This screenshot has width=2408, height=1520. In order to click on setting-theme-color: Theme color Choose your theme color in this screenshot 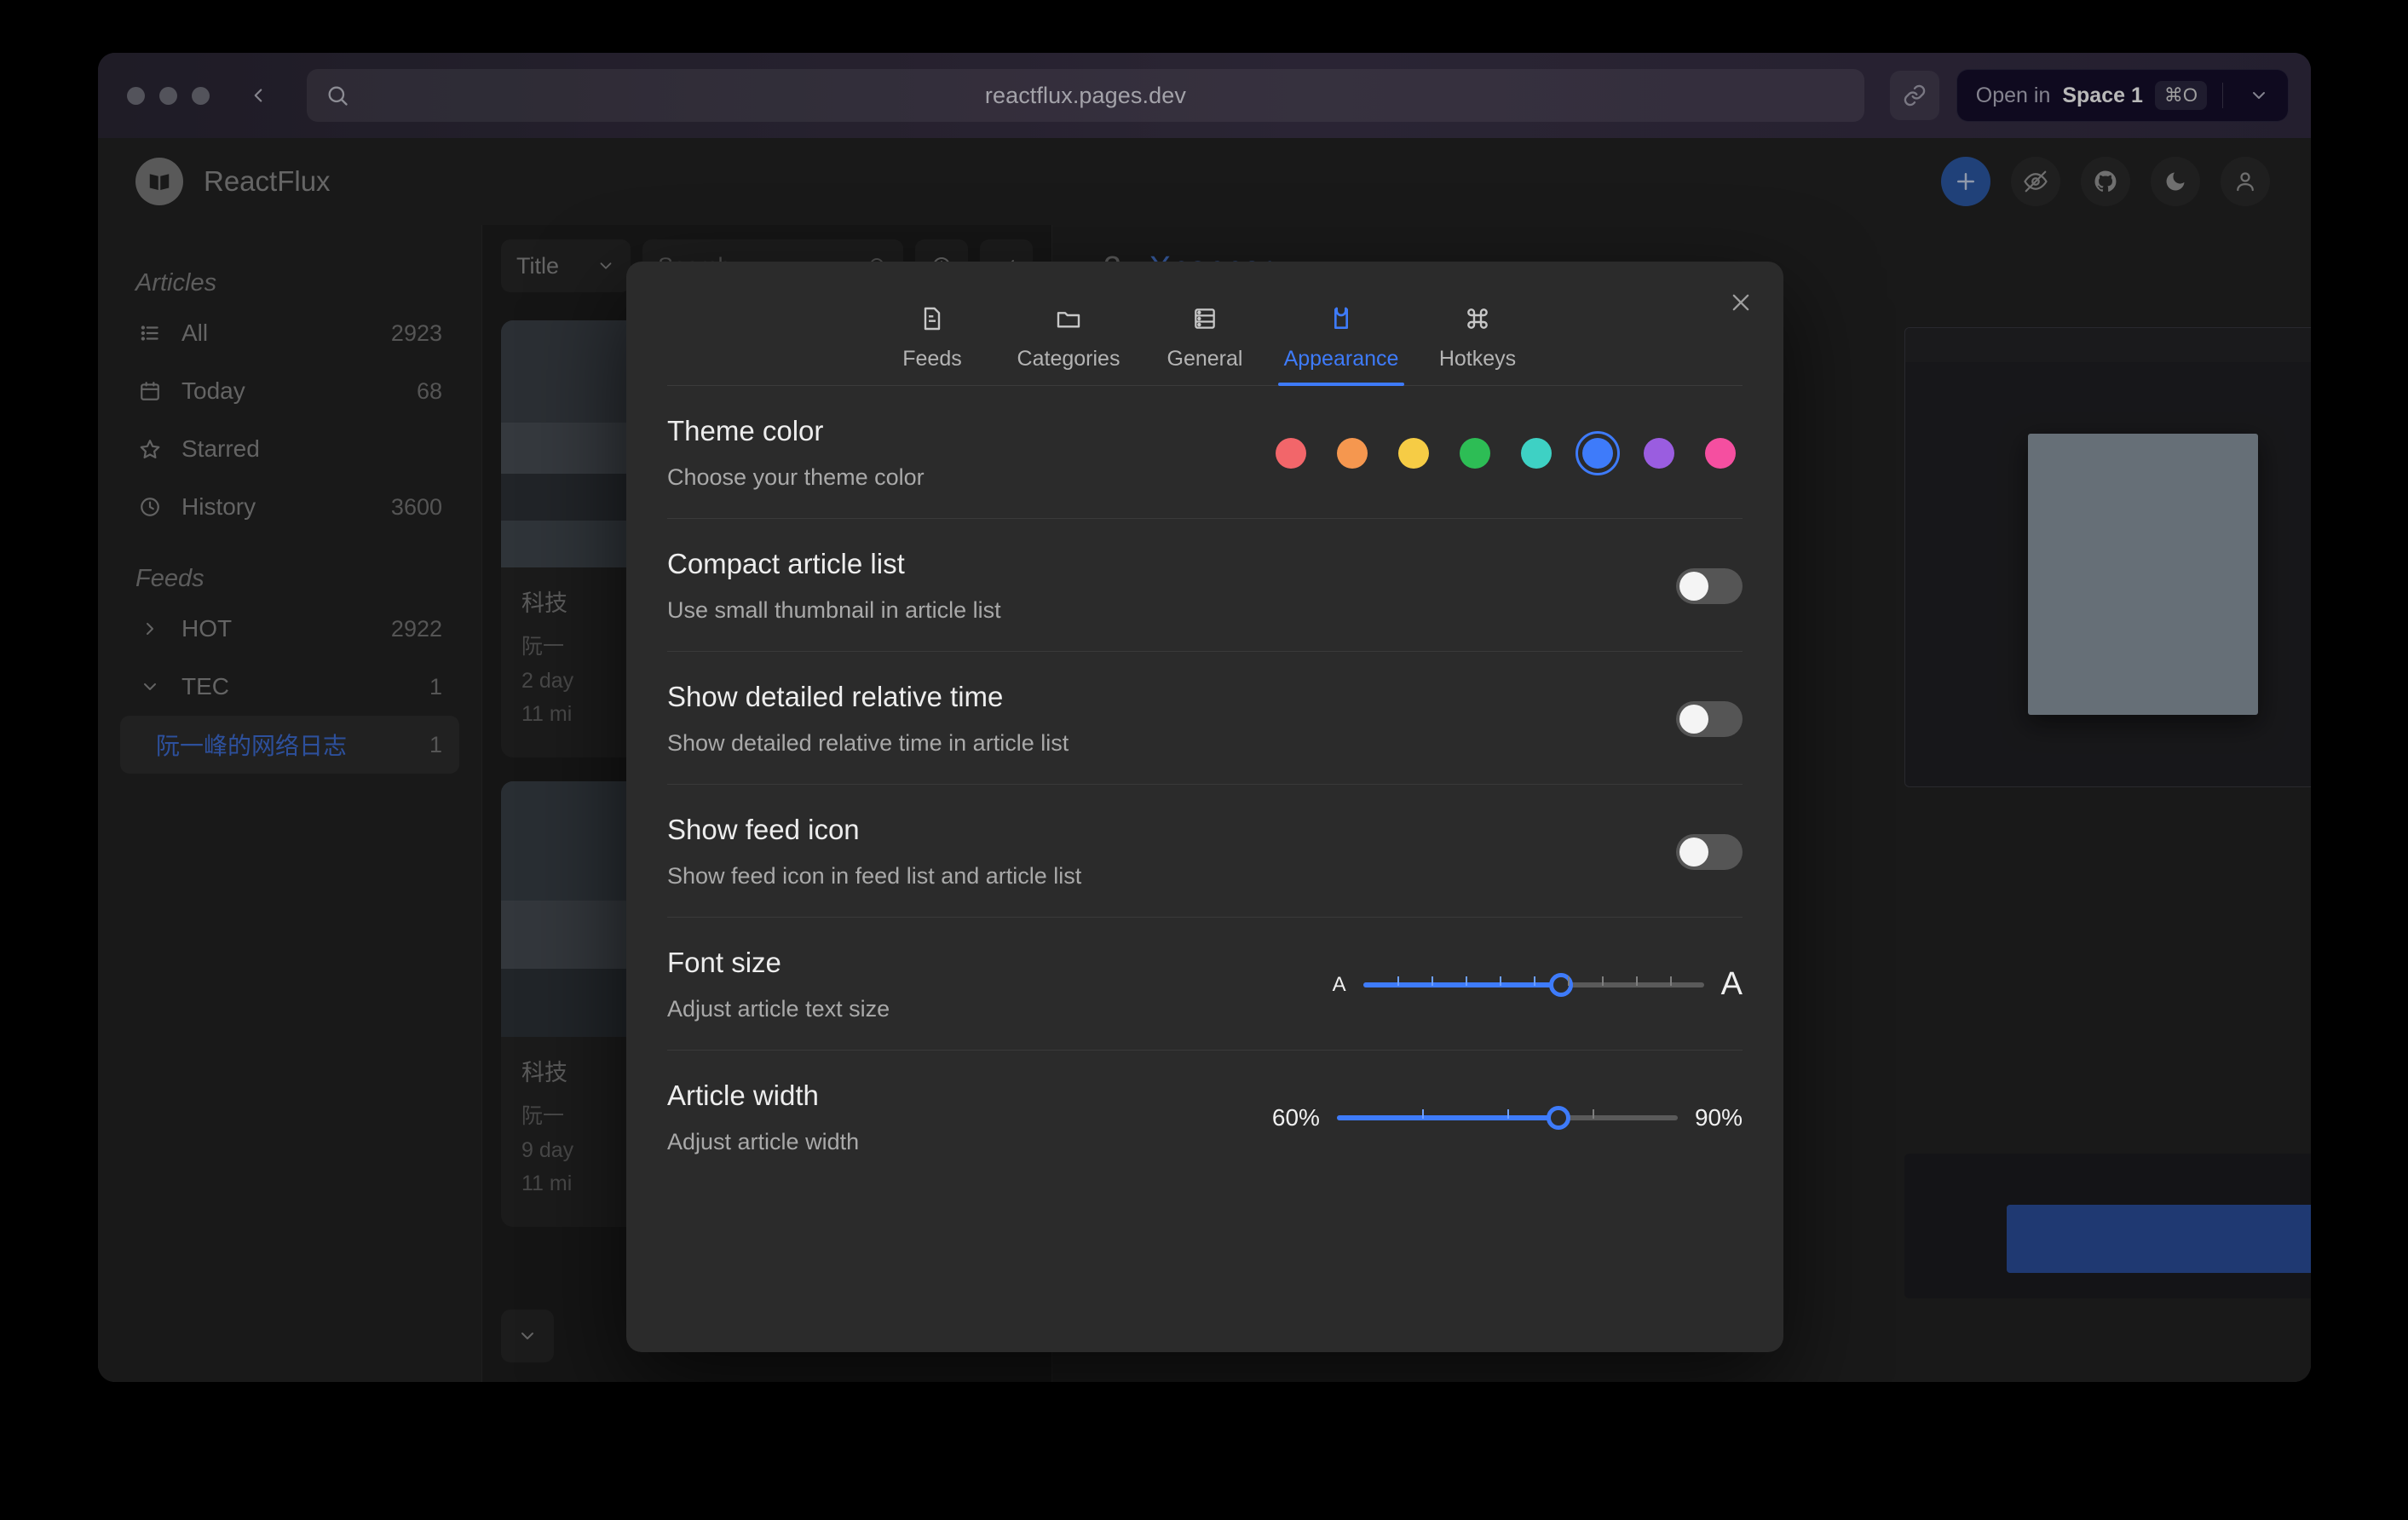, I will do `click(1205, 453)`.